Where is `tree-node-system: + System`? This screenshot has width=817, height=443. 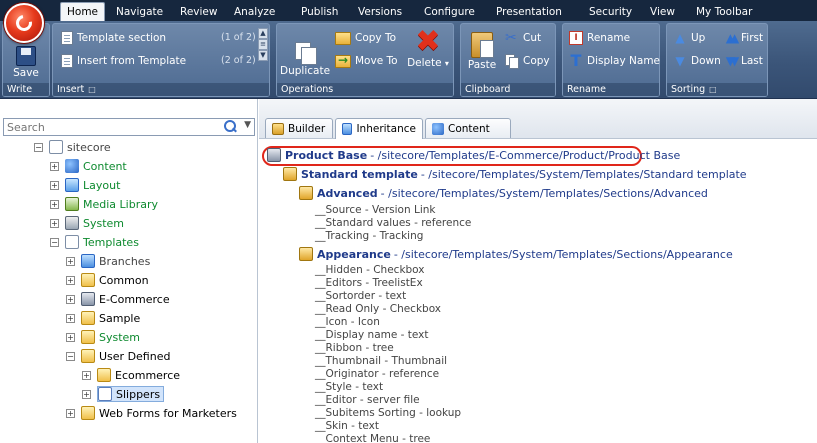 tree-node-system: + System is located at coordinates (87, 223).